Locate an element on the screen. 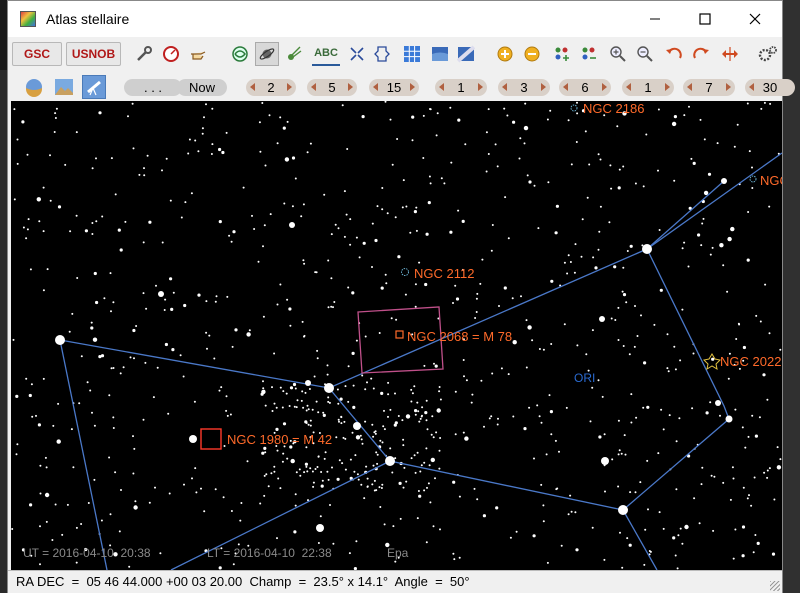 This screenshot has width=800, height=593. pointer-button is located at coordinates (198, 54).